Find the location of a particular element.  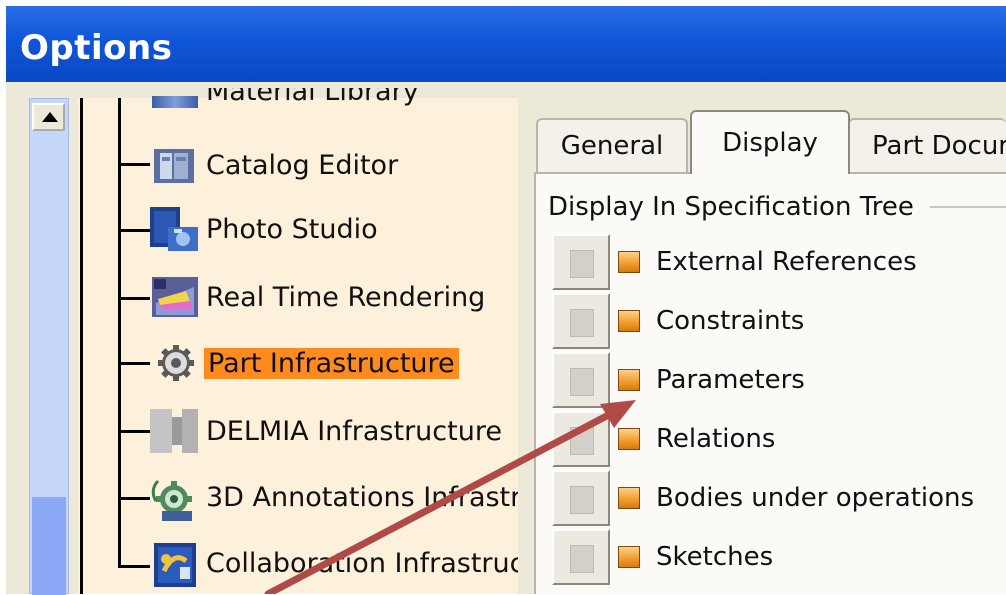

tree-item-collaboration-infrastructure: Collaboration Infrastruc is located at coordinates (337, 563).